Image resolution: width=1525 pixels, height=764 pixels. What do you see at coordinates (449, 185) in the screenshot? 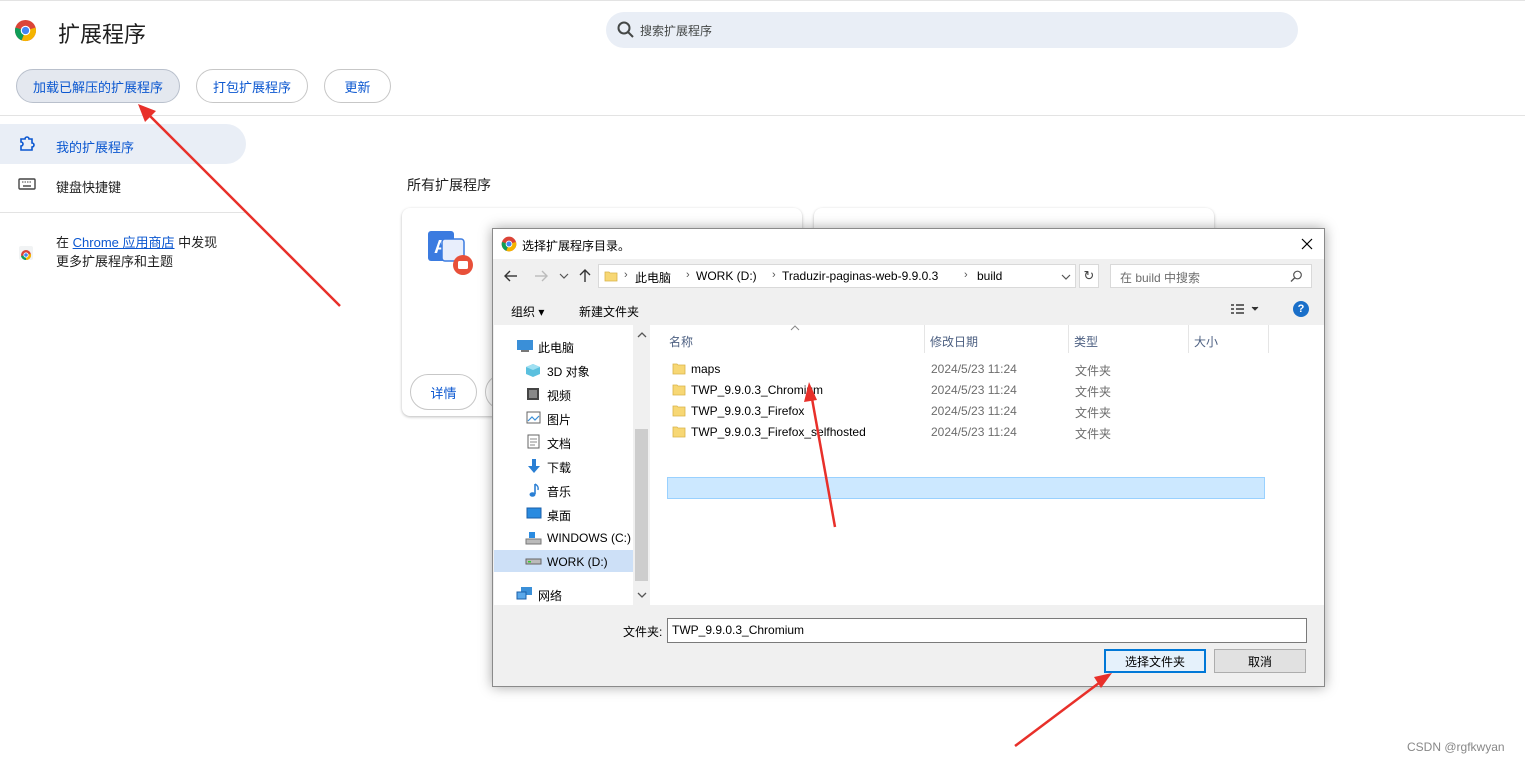
I see `section-title: 所有扩展程序` at bounding box center [449, 185].